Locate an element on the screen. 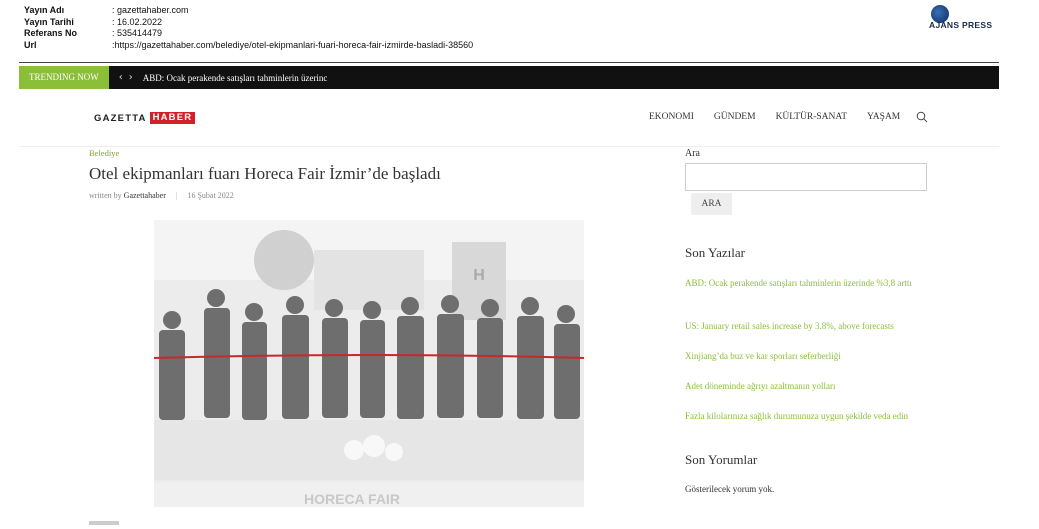 The image size is (1039, 529). chevron-right-icon: › is located at coordinates (134, 77).